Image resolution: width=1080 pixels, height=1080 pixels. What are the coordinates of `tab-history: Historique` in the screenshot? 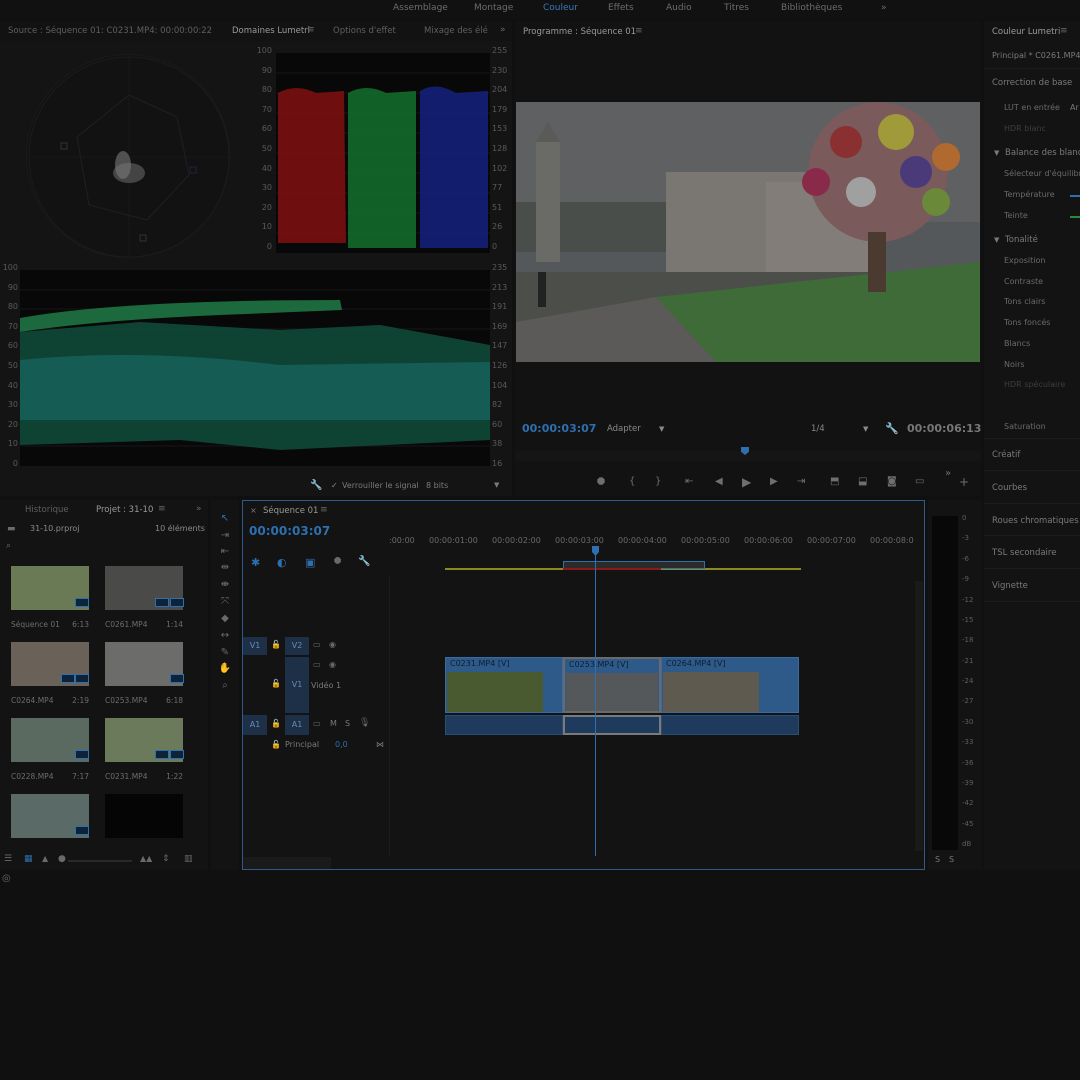 It's located at (47, 510).